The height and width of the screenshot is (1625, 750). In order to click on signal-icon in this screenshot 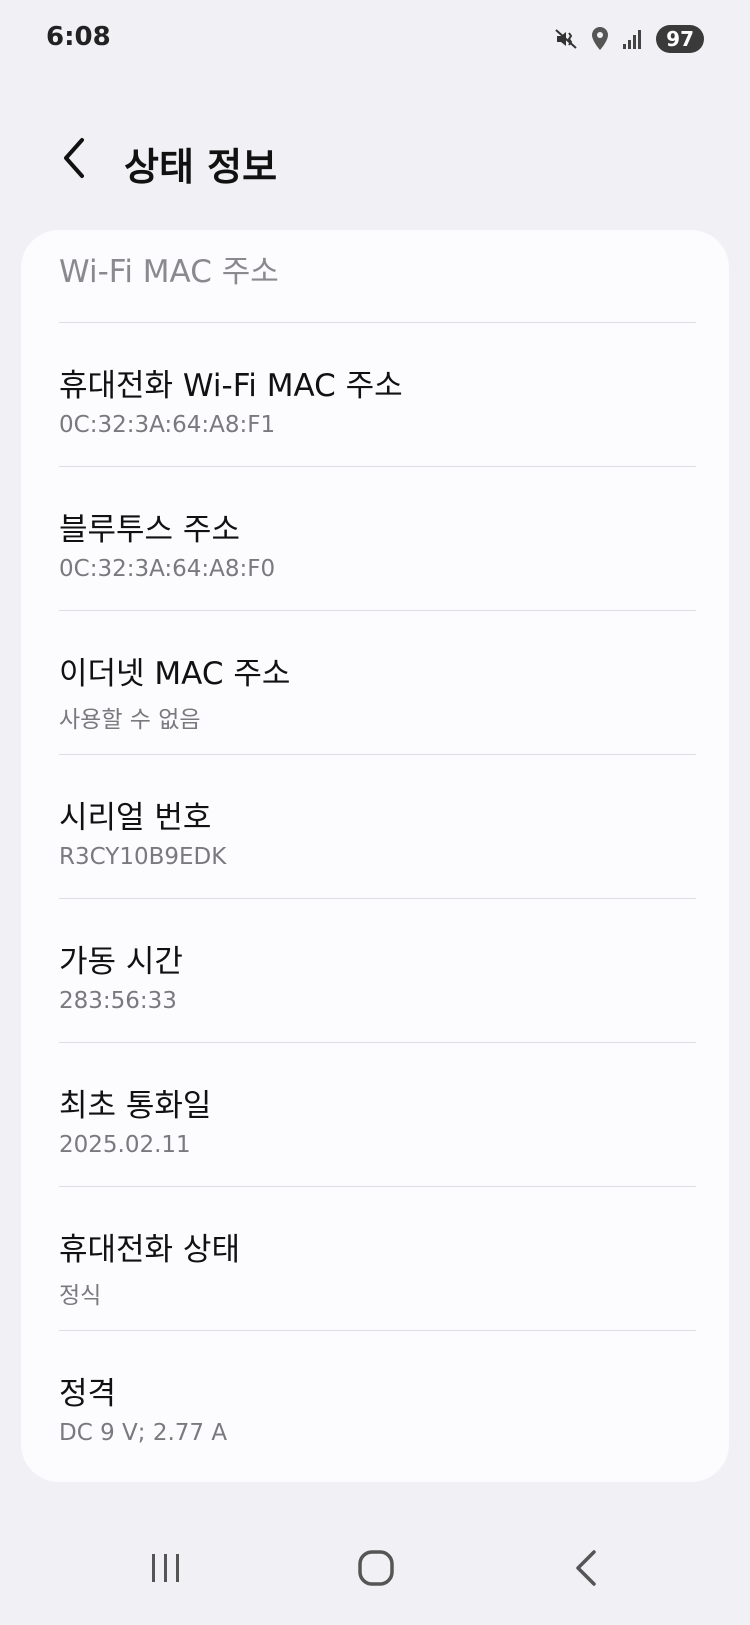, I will do `click(633, 39)`.